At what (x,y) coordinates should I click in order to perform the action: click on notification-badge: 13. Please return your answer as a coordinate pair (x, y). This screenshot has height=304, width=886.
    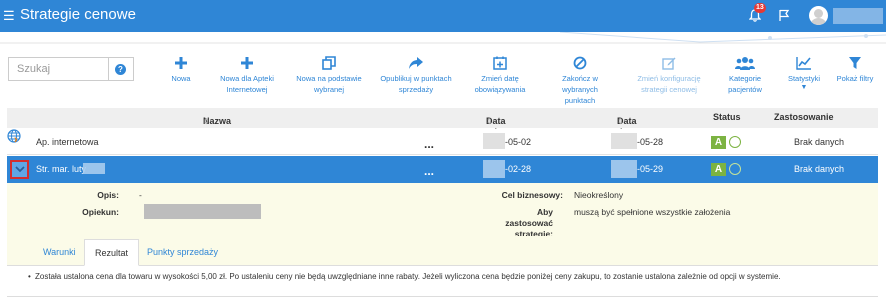
    Looking at the image, I should click on (760, 8).